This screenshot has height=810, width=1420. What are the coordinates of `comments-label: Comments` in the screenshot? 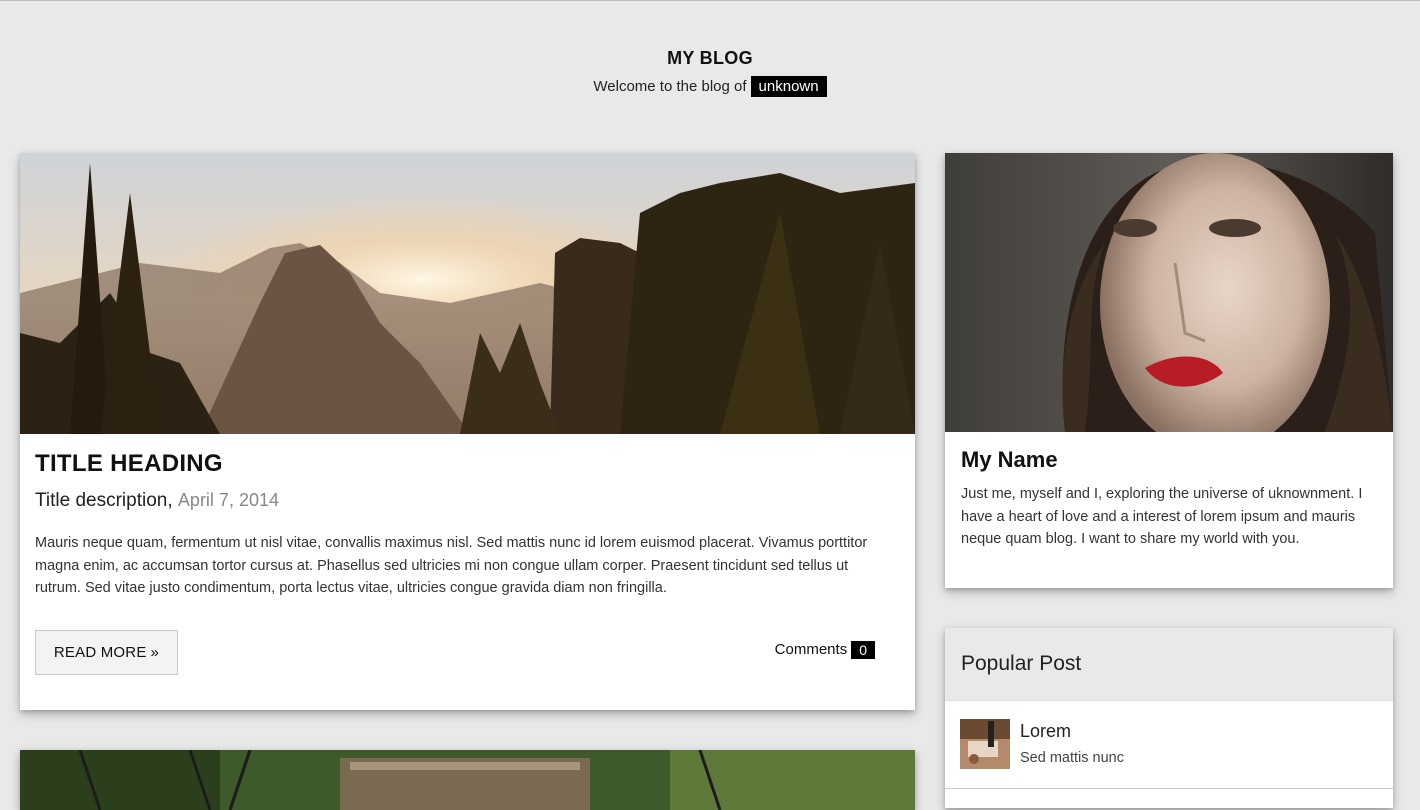 It's located at (811, 649).